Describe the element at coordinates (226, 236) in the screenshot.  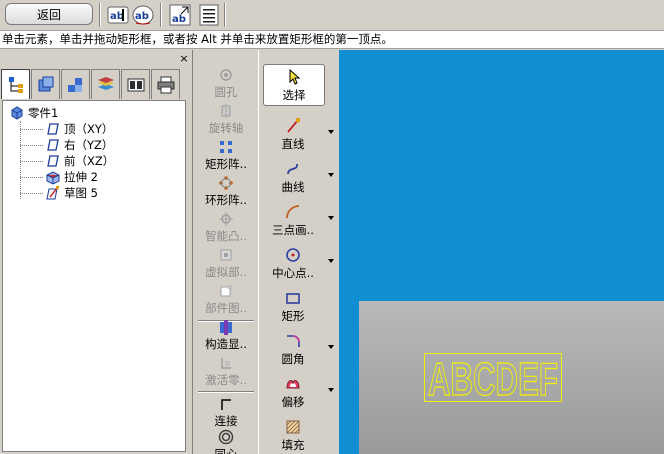
I see `smart-boss-tool-label: 智能凸..` at that location.